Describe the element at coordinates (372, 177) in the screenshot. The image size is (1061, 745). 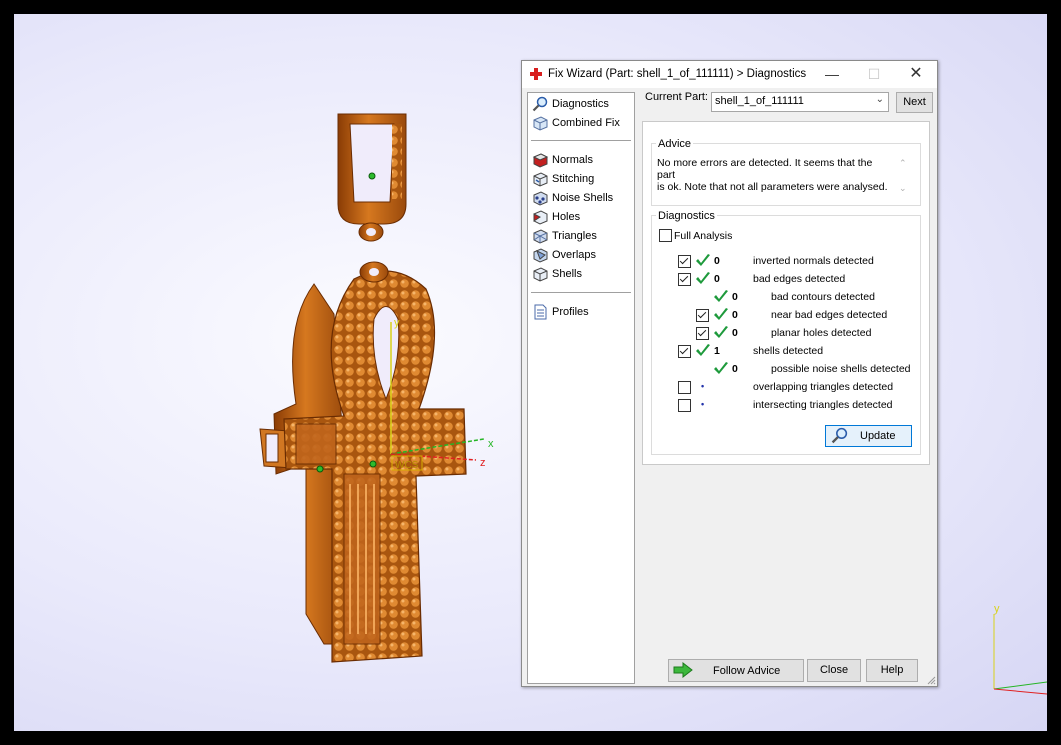
I see `bail-part` at that location.